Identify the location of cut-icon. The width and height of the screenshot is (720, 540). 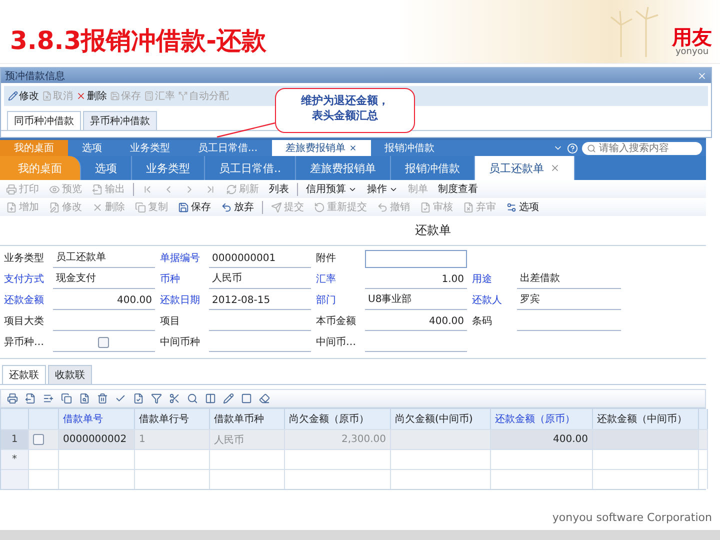
(174, 398).